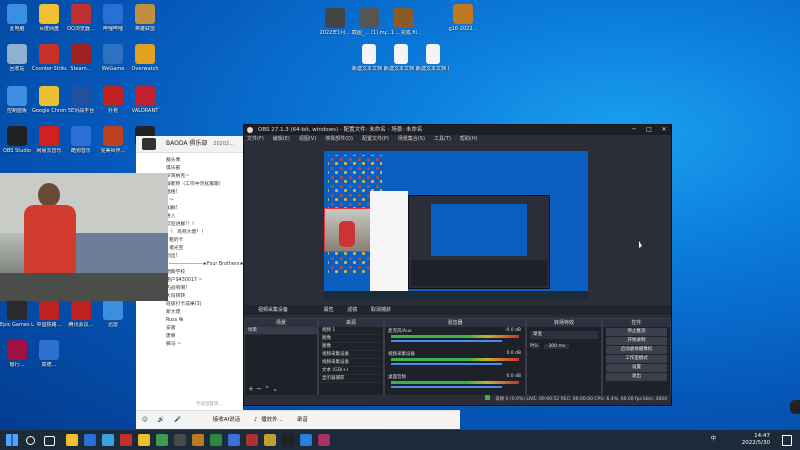  I want to click on control-button: 停止推流, so click(636, 332).